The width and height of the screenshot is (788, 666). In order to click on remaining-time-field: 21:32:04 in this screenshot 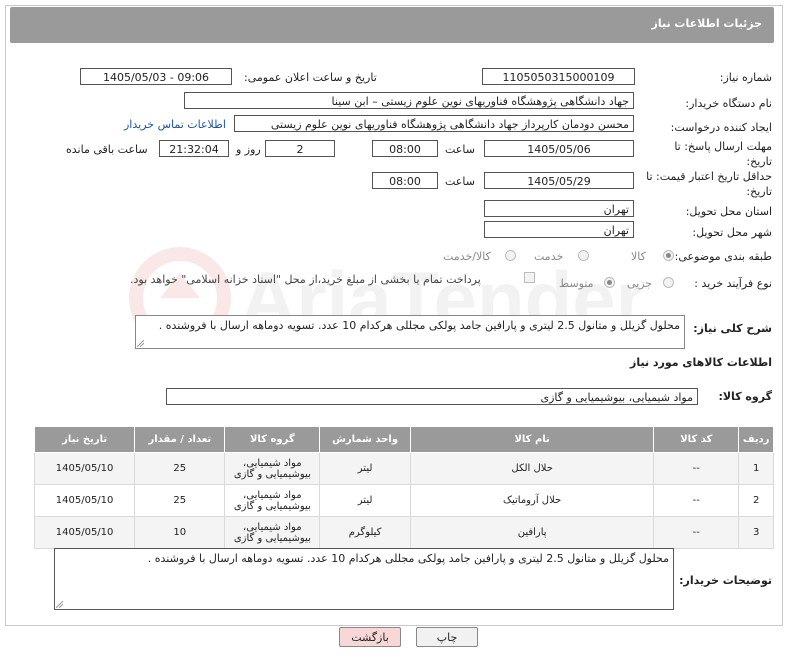, I will do `click(194, 148)`.